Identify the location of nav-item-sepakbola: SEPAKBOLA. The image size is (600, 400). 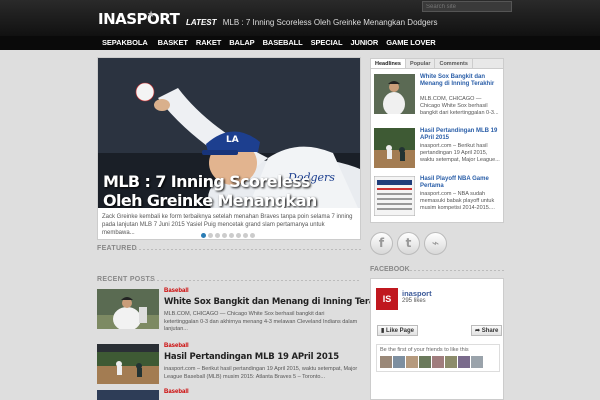
(125, 42).